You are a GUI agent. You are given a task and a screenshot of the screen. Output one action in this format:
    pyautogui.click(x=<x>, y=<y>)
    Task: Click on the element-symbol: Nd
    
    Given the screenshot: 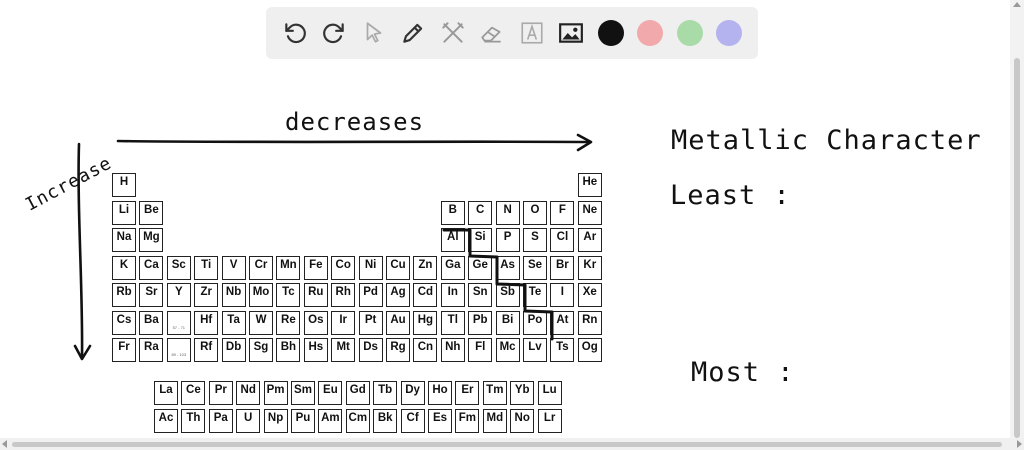 What is the action you would take?
    pyautogui.click(x=248, y=390)
    